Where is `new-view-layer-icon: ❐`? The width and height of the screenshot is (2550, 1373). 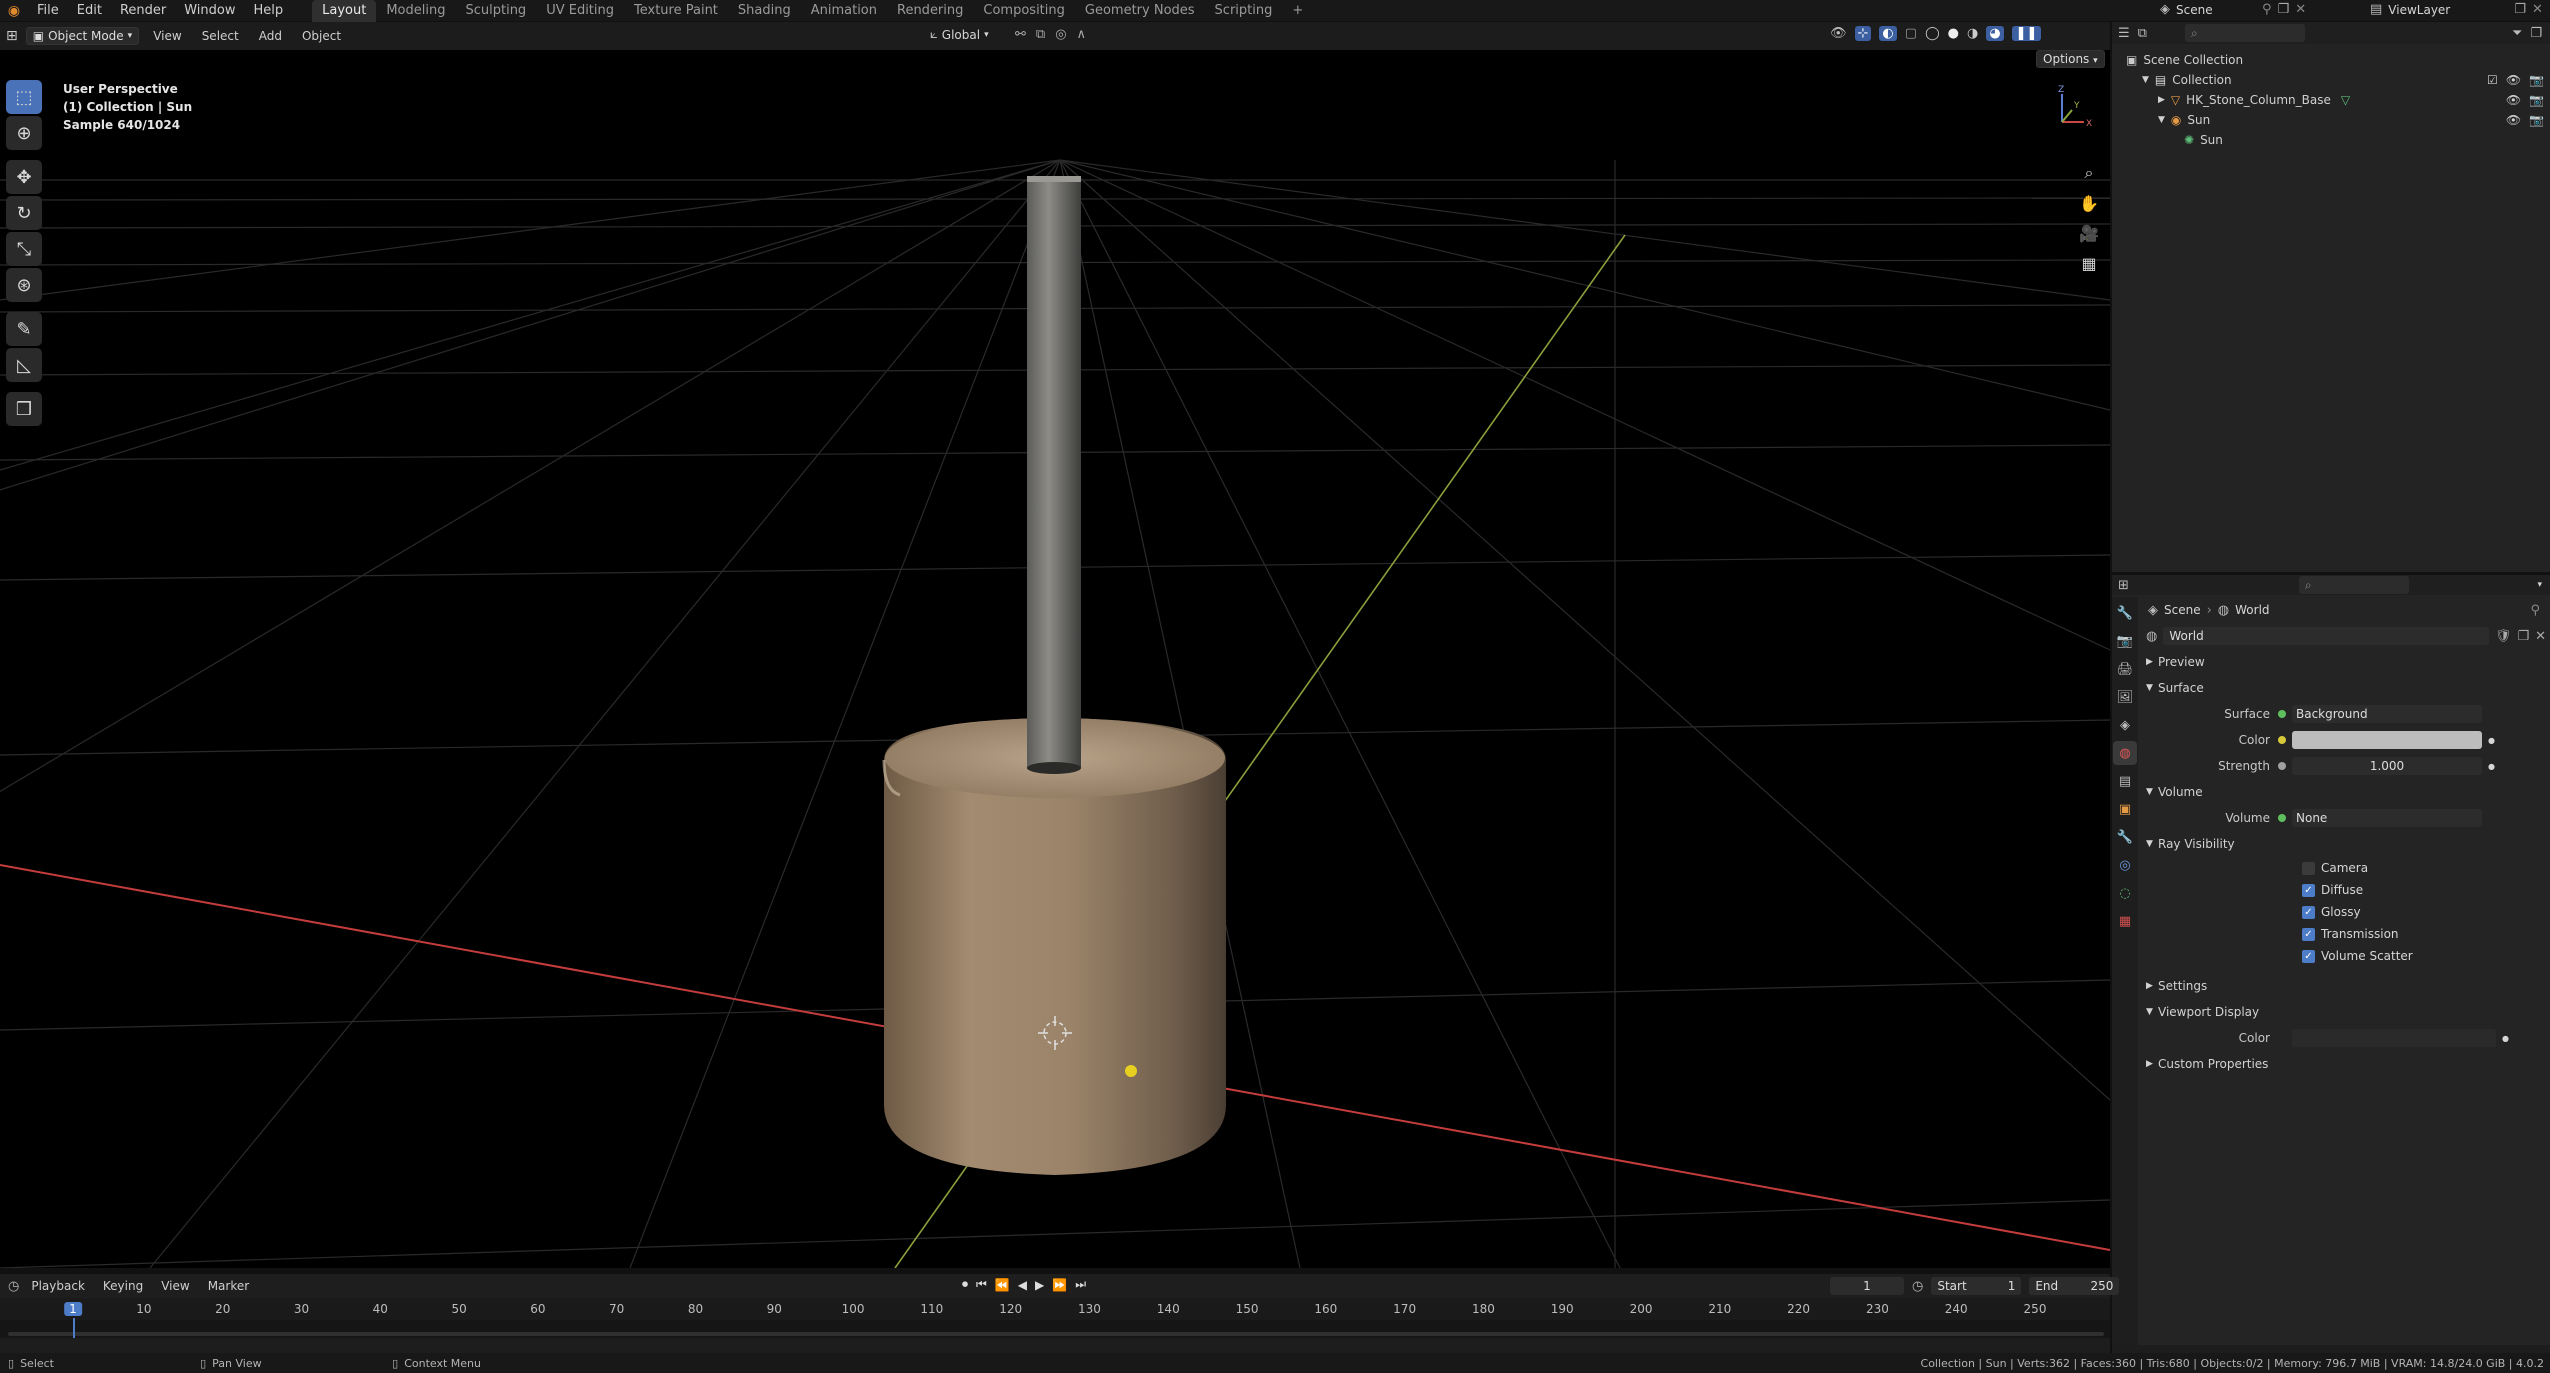
new-view-layer-icon: ❐ is located at coordinates (2520, 9).